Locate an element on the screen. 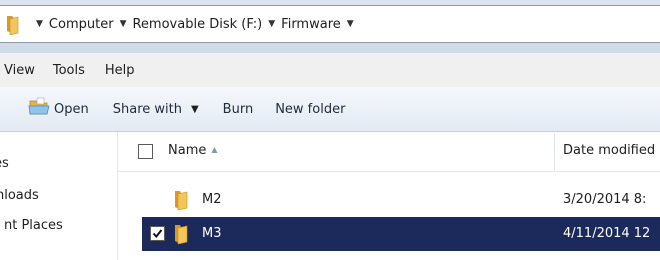 This screenshot has width=660, height=260. burn-button: Burn is located at coordinates (238, 109).